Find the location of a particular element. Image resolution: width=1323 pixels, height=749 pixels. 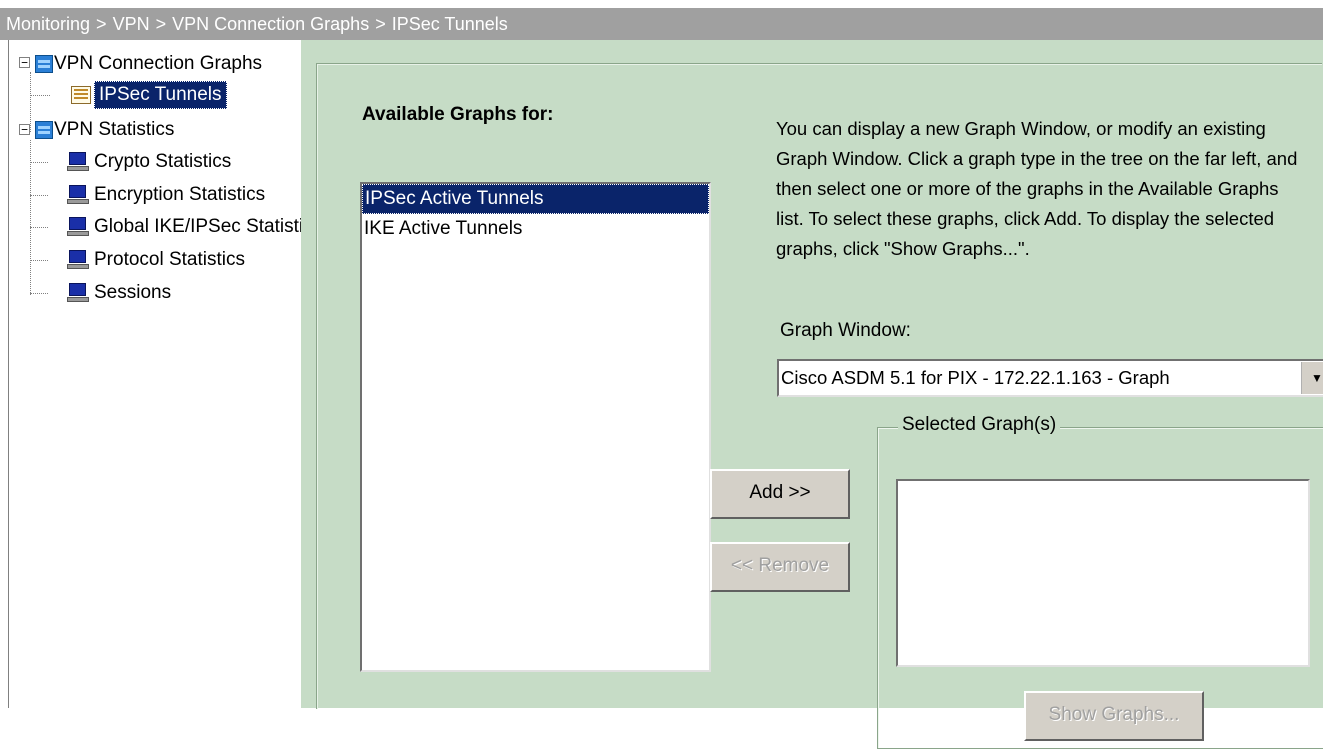

tree-node-sessions: Sessions is located at coordinates (119, 293).